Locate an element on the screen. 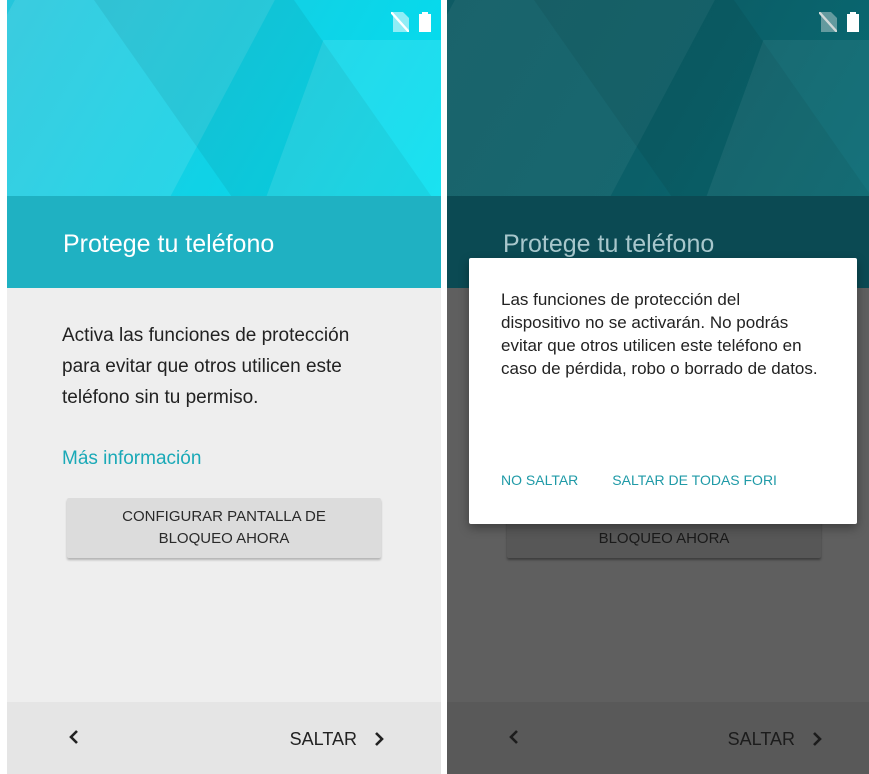 This screenshot has height=774, width=869. setup-screen-lock-label-line1: CONFIGURAR PANTALLA DE is located at coordinates (224, 516).